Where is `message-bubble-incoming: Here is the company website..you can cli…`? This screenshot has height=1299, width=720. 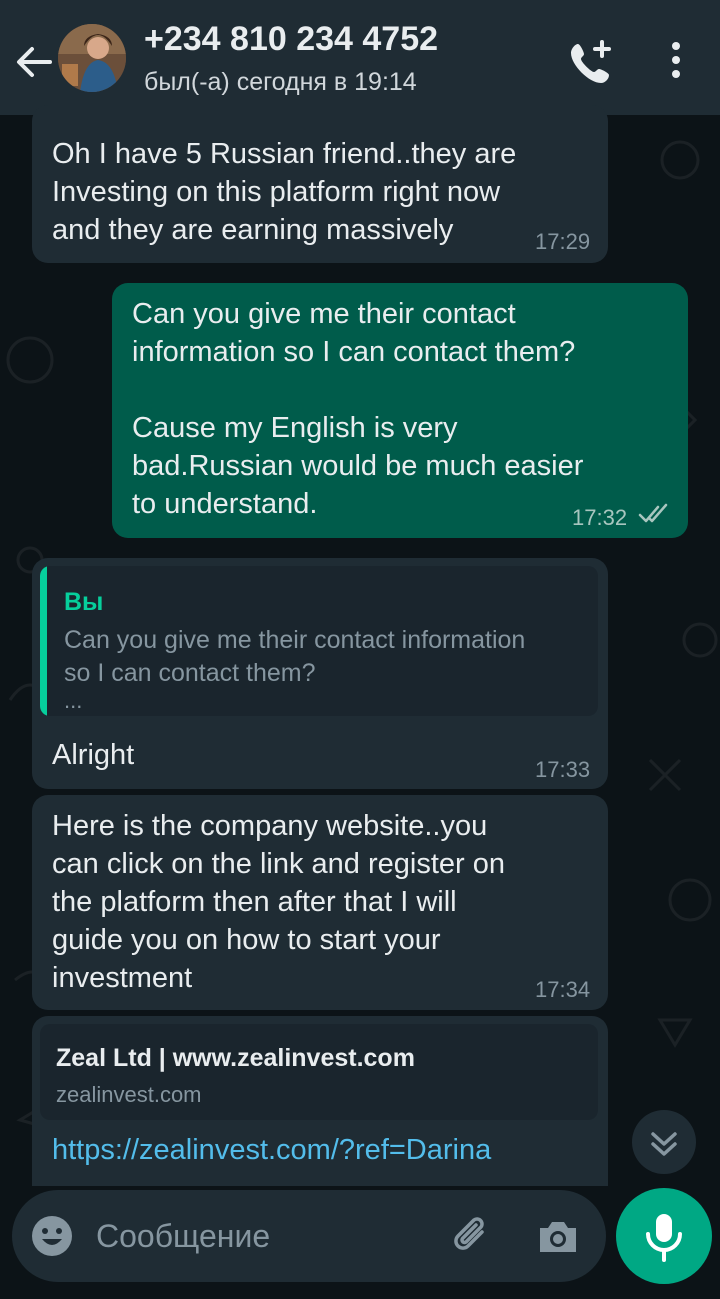 message-bubble-incoming: Here is the company website..you can cli… is located at coordinates (320, 902).